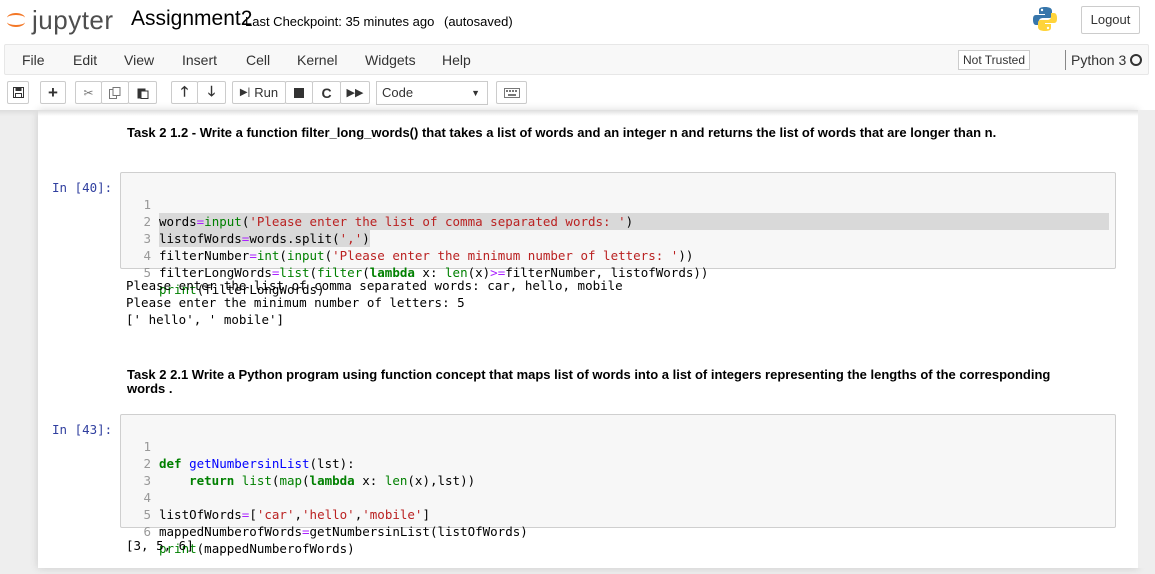 This screenshot has height=574, width=1155. What do you see at coordinates (618, 272) in the screenshot?
I see `code-line: 5 print(filterLongWords)` at bounding box center [618, 272].